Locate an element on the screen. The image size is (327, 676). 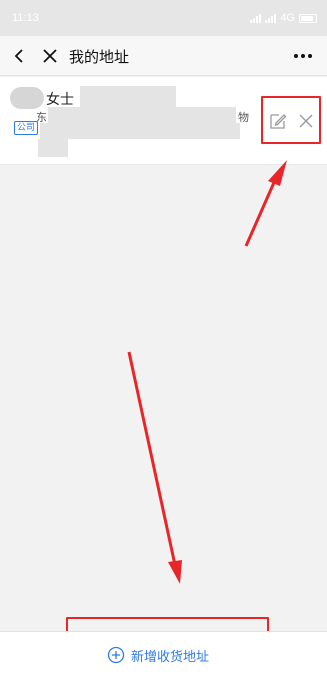
status-indicators: 4G is located at coordinates (283, 18).